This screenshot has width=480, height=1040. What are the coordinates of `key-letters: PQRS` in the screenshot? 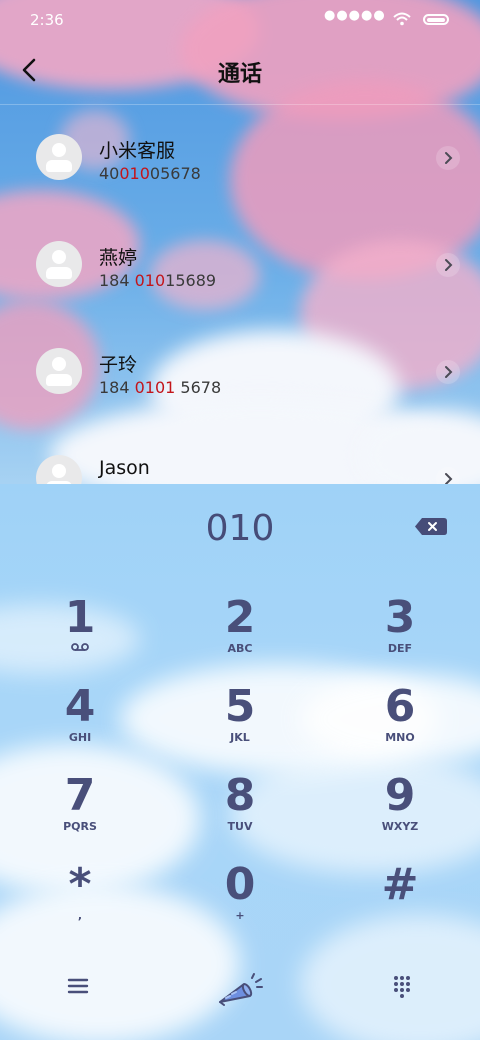 It's located at (80, 826).